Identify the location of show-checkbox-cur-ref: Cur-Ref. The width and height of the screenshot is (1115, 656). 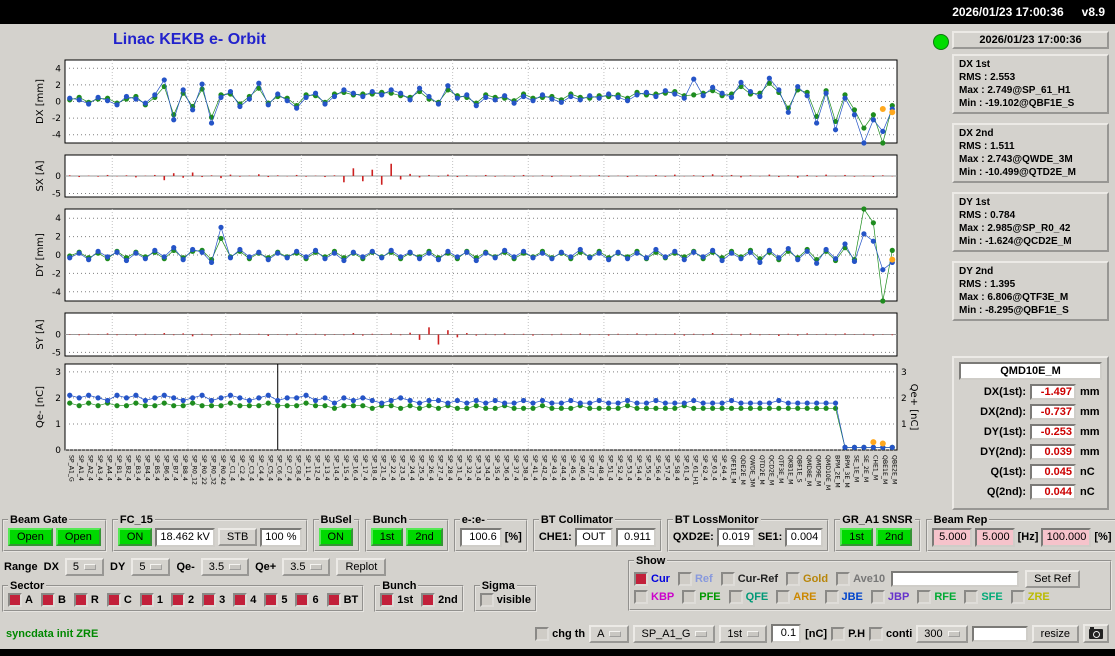
(749, 579).